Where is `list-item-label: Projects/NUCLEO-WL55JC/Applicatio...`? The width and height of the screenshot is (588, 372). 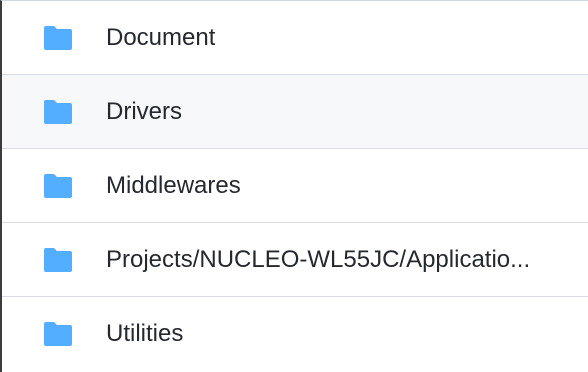
list-item-label: Projects/NUCLEO-WL55JC/Applicatio... is located at coordinates (318, 260).